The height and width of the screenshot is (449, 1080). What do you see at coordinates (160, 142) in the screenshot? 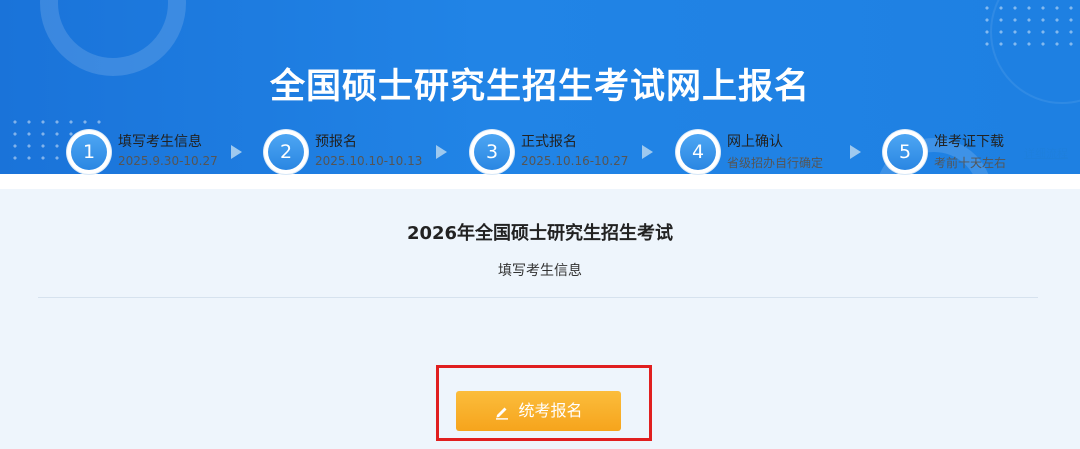
I see `step-name: 填写考生信息` at bounding box center [160, 142].